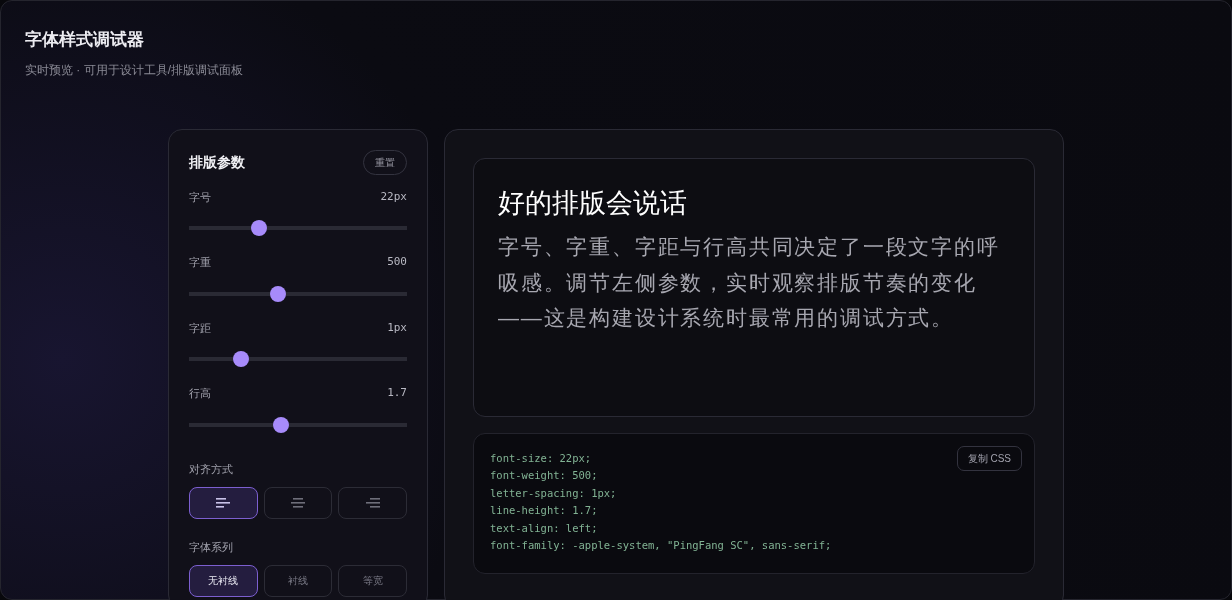 This screenshot has height=600, width=1232. Describe the element at coordinates (372, 503) in the screenshot. I see `align-right-icon` at that location.